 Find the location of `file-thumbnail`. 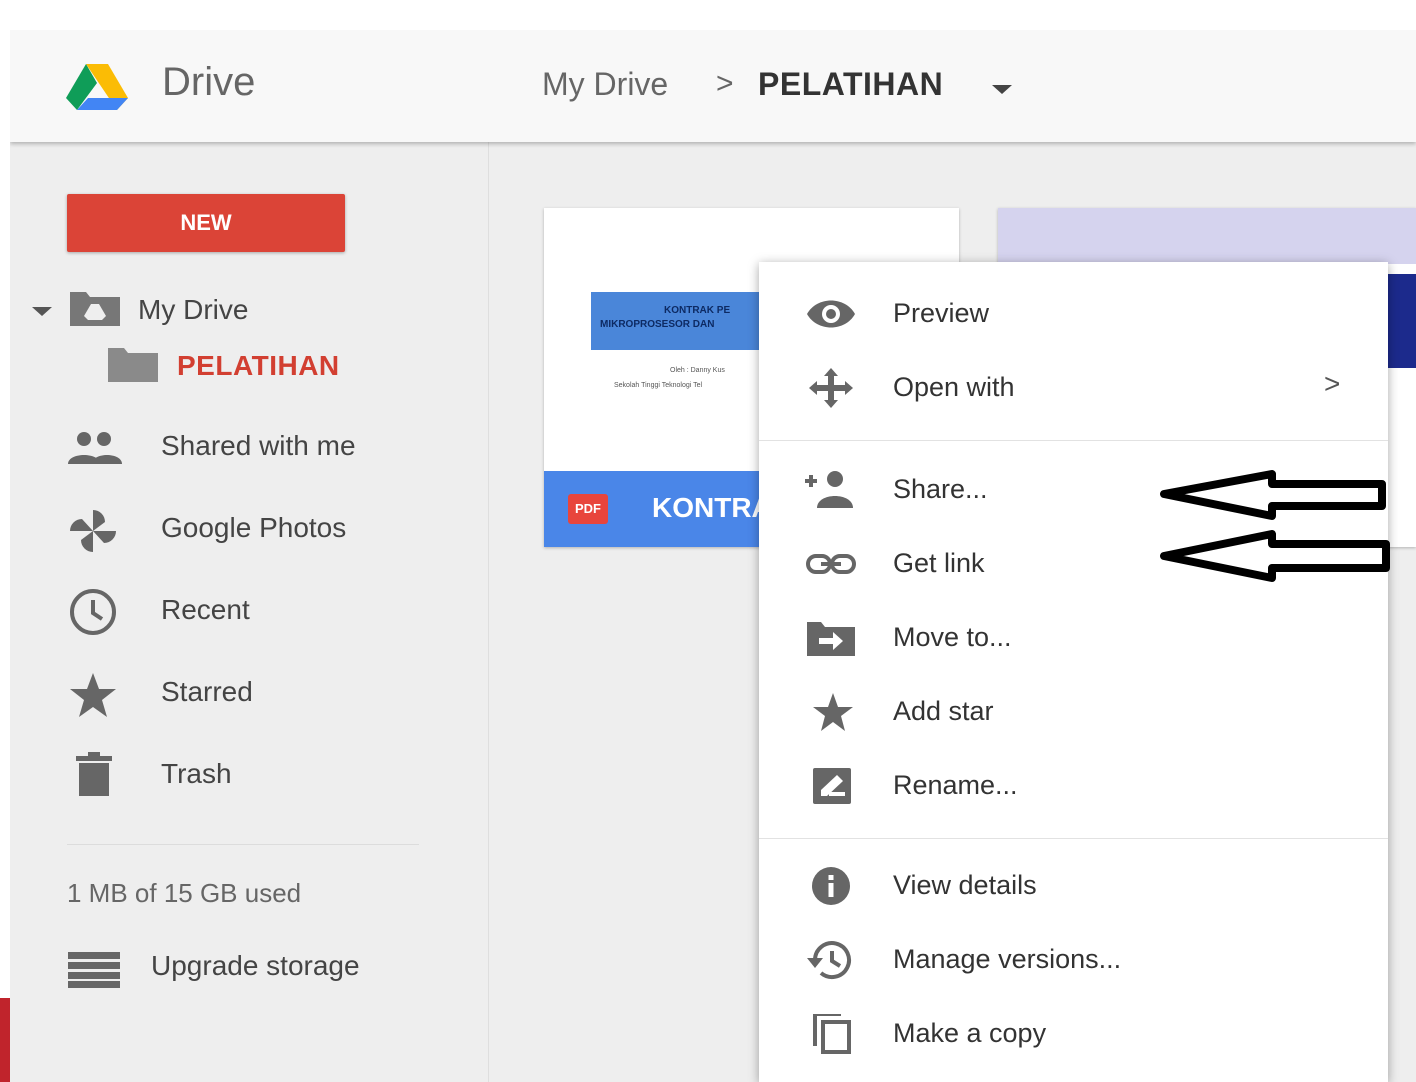

file-thumbnail is located at coordinates (1207, 236).